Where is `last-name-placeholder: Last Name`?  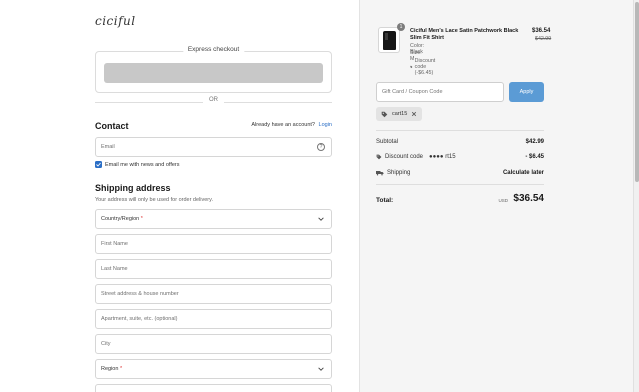
last-name-placeholder: Last Name is located at coordinates (114, 269).